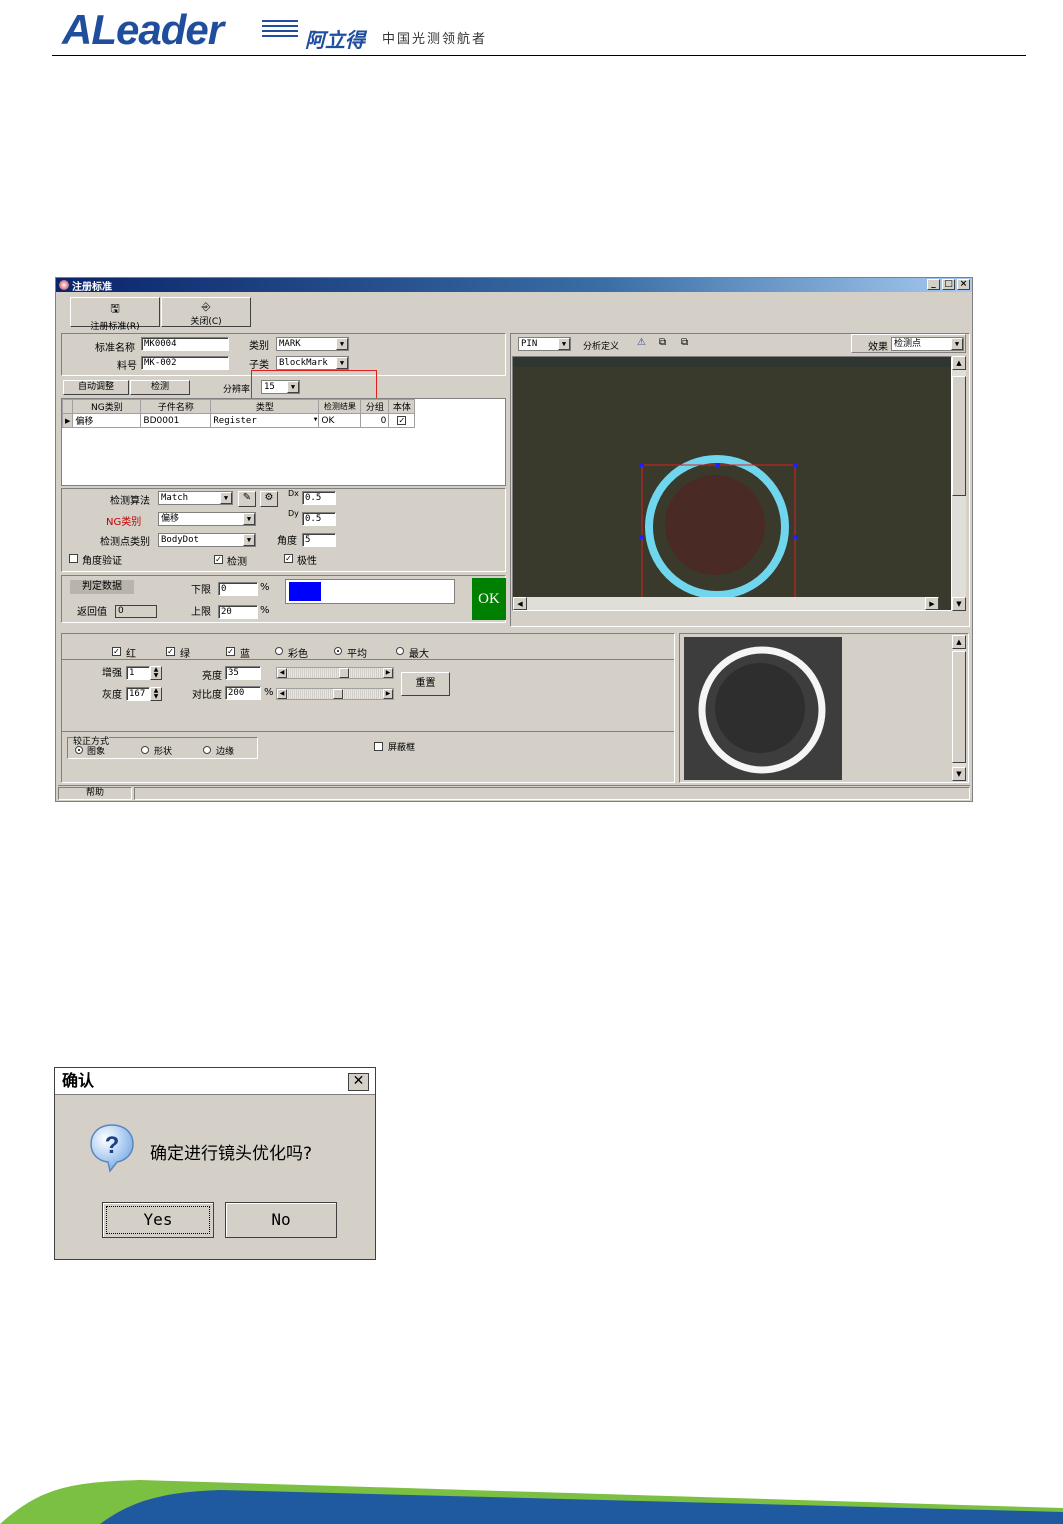  What do you see at coordinates (207, 750) in the screenshot?
I see `edge-radio` at bounding box center [207, 750].